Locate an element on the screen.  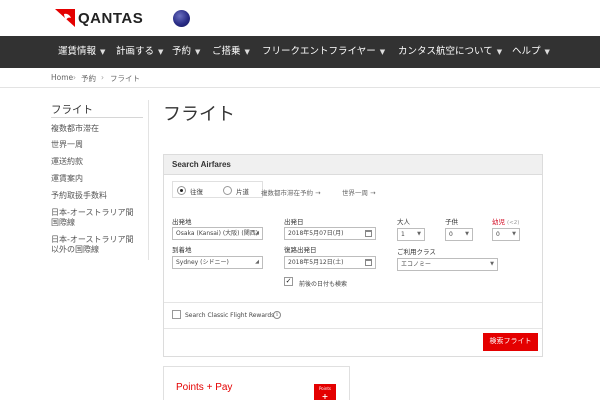
round-the-world-link: 世界一周 → is located at coordinates (359, 192).